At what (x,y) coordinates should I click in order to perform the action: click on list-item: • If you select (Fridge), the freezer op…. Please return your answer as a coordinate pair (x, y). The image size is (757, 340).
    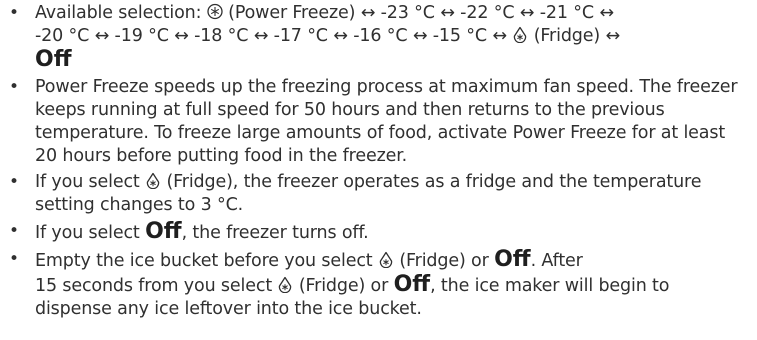
    Looking at the image, I should click on (373, 194).